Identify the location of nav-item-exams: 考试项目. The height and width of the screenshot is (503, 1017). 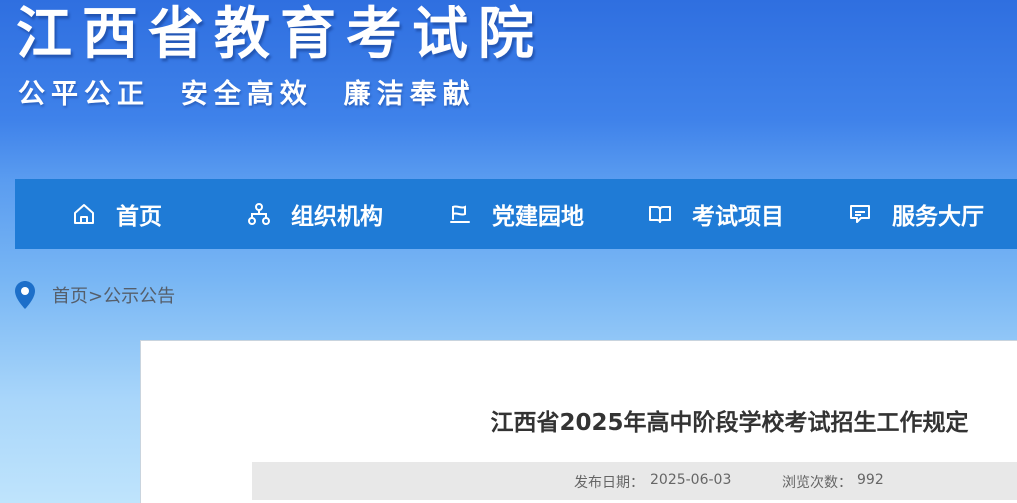
(716, 214).